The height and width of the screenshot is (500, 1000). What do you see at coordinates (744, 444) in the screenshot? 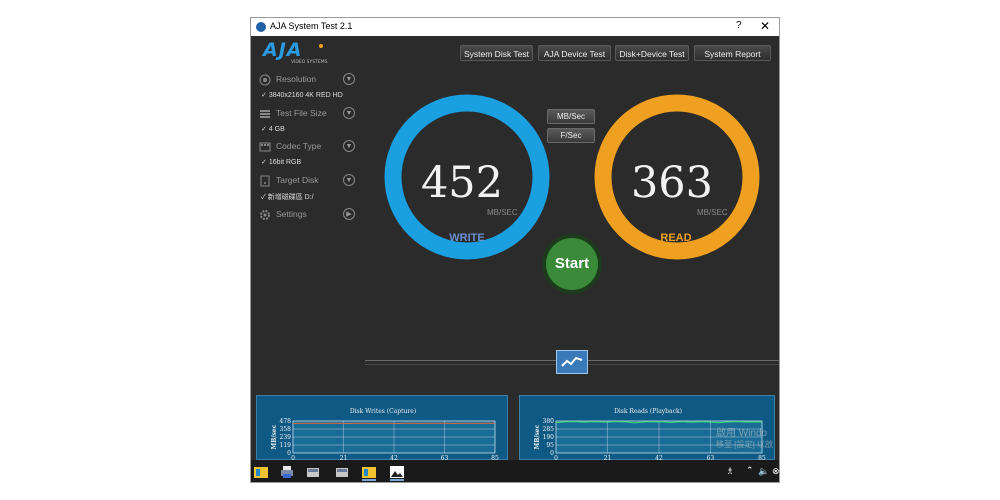
I see `watermark-line-2: 移至 [設定] 以啟` at bounding box center [744, 444].